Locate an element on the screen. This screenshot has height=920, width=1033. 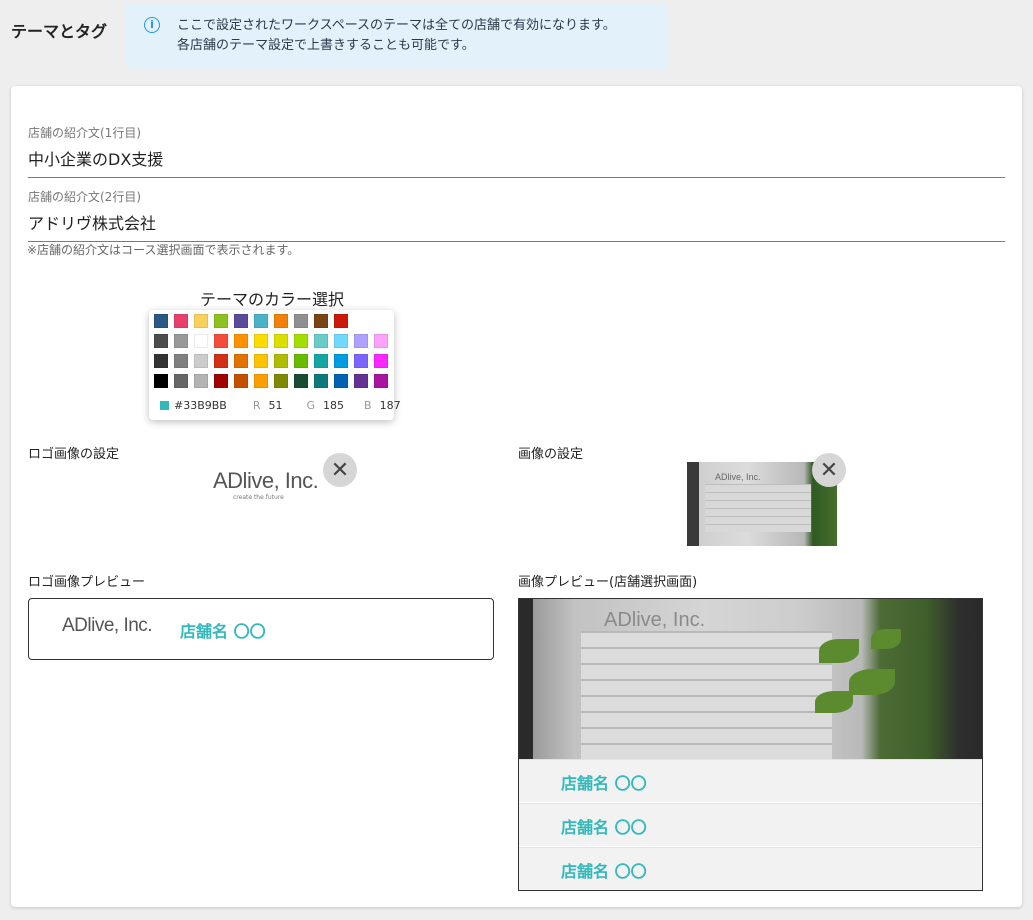
info-icon: i is located at coordinates (152, 25).